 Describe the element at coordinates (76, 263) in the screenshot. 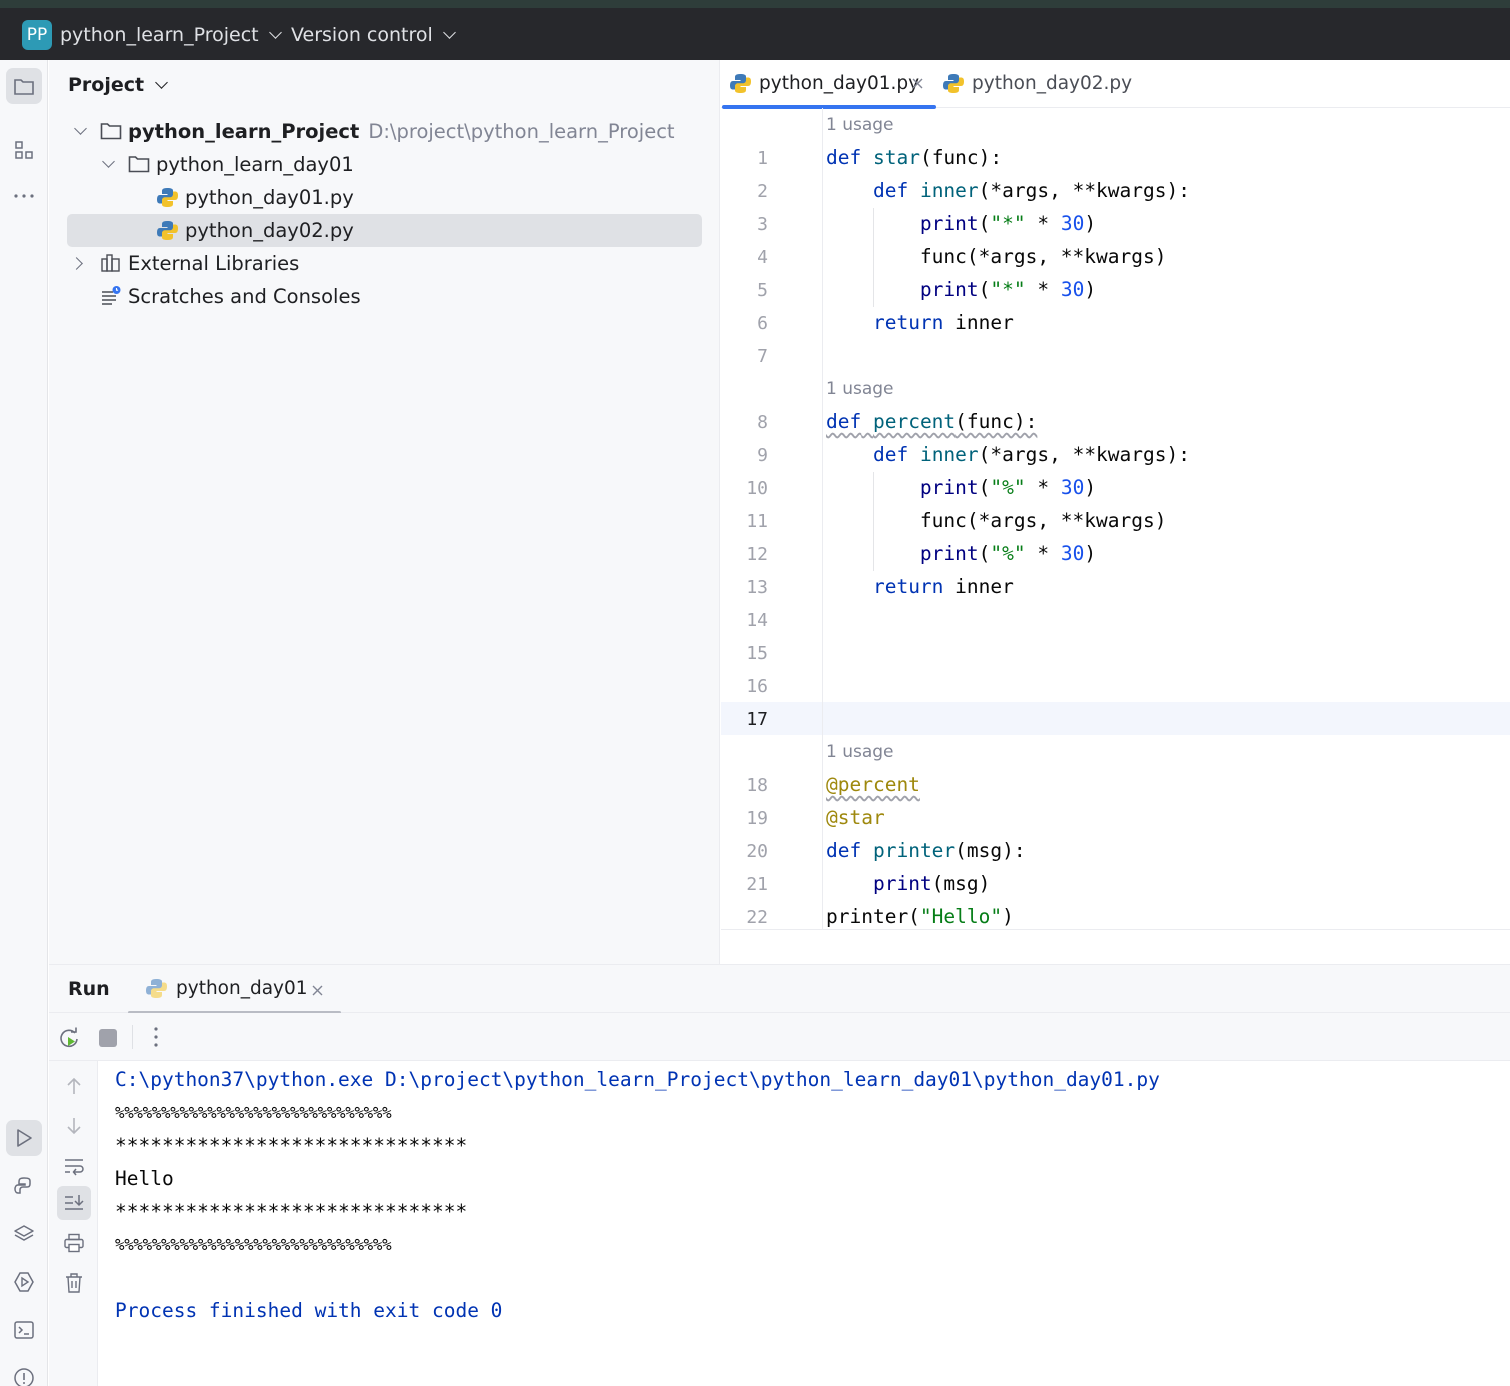

I see `chevron-right-icon` at that location.